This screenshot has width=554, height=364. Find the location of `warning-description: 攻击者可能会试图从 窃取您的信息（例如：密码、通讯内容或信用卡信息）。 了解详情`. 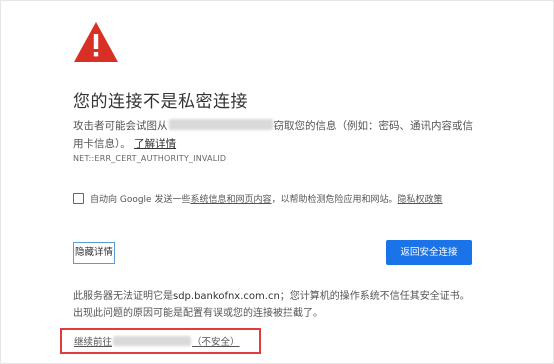

warning-description: 攻击者可能会试图从 窃取您的信息（例如：密码、通讯内容或信用卡信息）。 了解详情 is located at coordinates (278, 135).